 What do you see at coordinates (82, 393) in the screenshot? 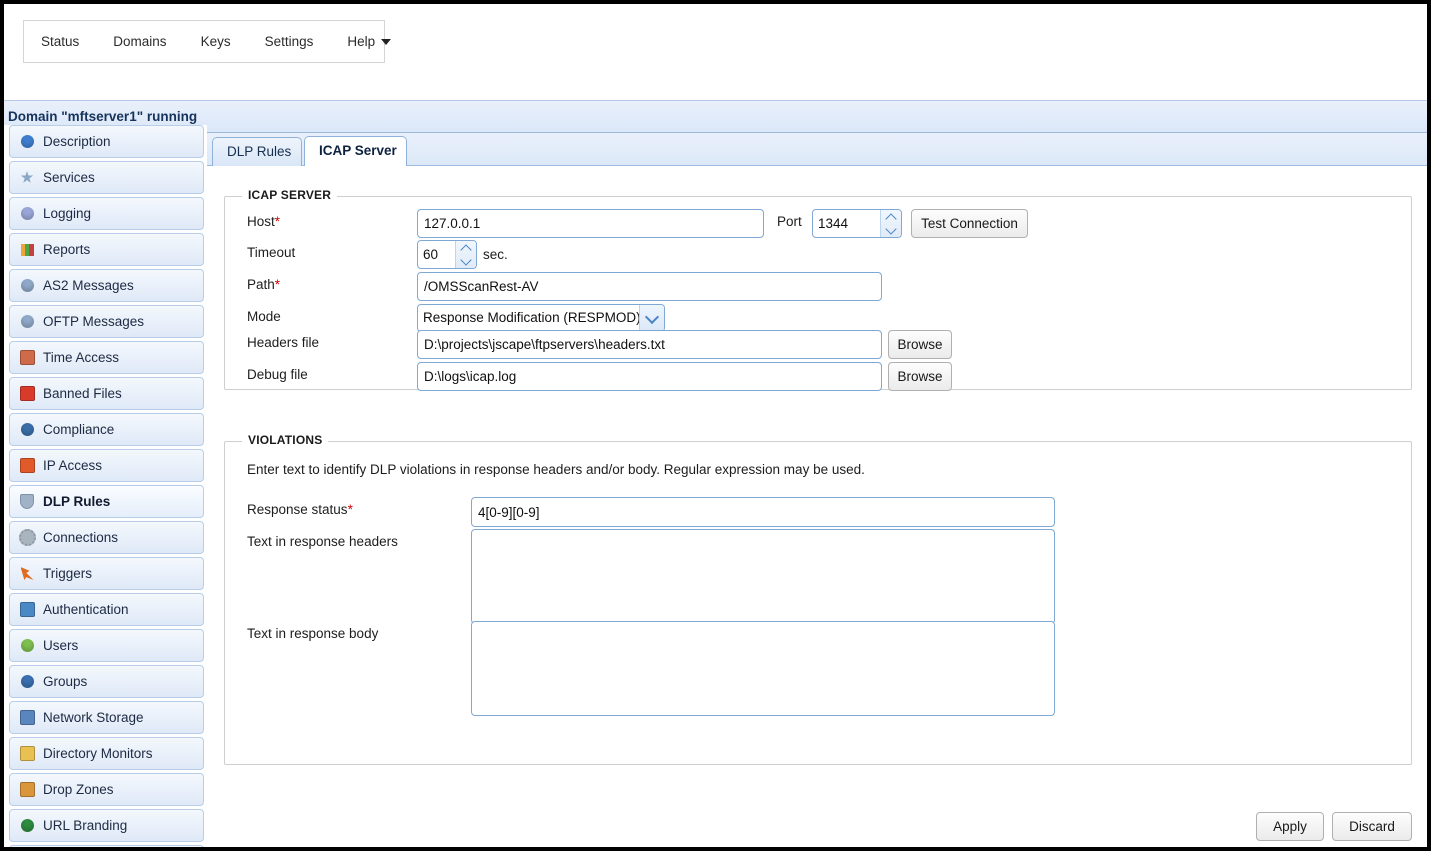
I see `sidebar-item-label: Banned Files` at bounding box center [82, 393].